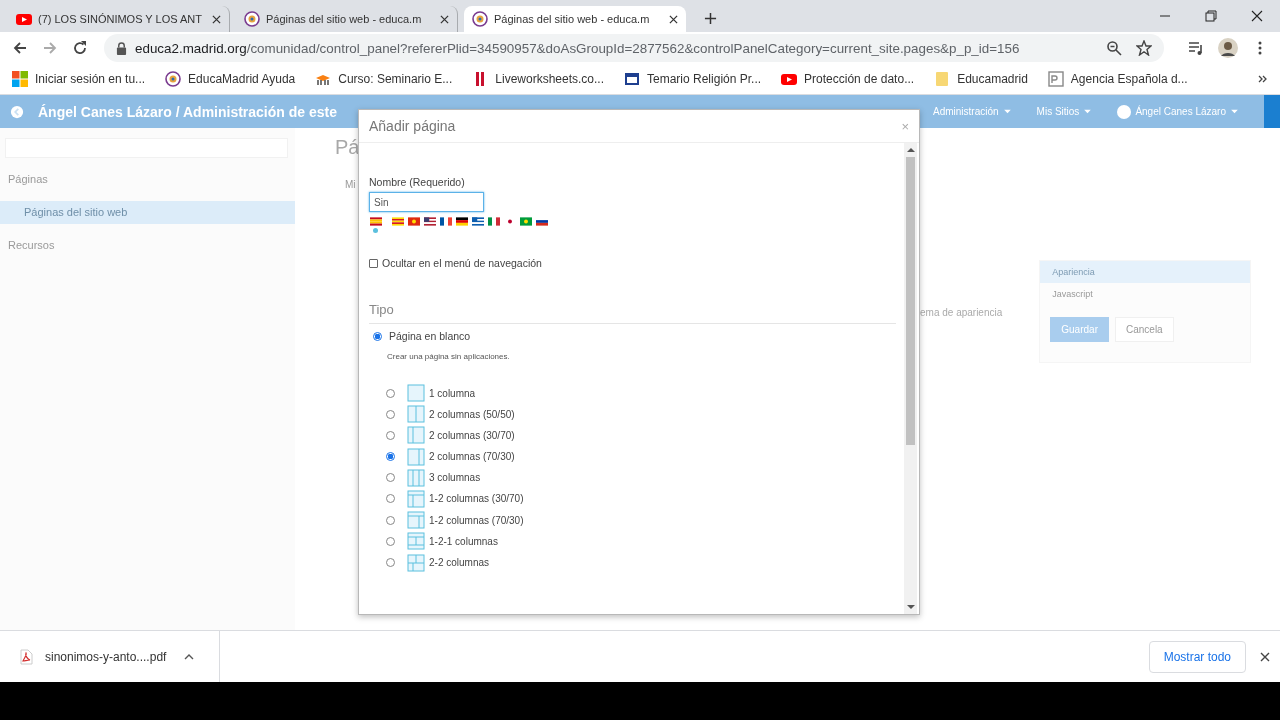  I want to click on radio-label: 3 columnas, so click(455, 478).